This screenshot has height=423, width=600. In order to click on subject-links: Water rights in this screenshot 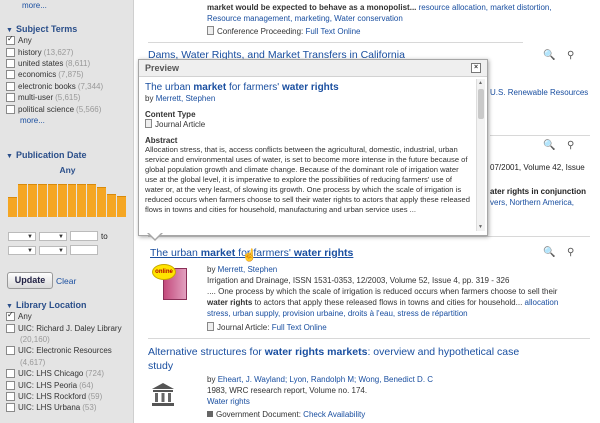, I will do `click(402, 401)`.